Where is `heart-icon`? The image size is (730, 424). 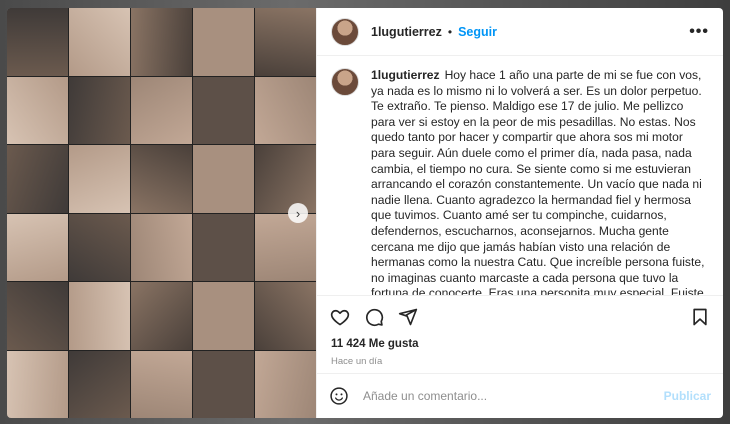 heart-icon is located at coordinates (340, 317).